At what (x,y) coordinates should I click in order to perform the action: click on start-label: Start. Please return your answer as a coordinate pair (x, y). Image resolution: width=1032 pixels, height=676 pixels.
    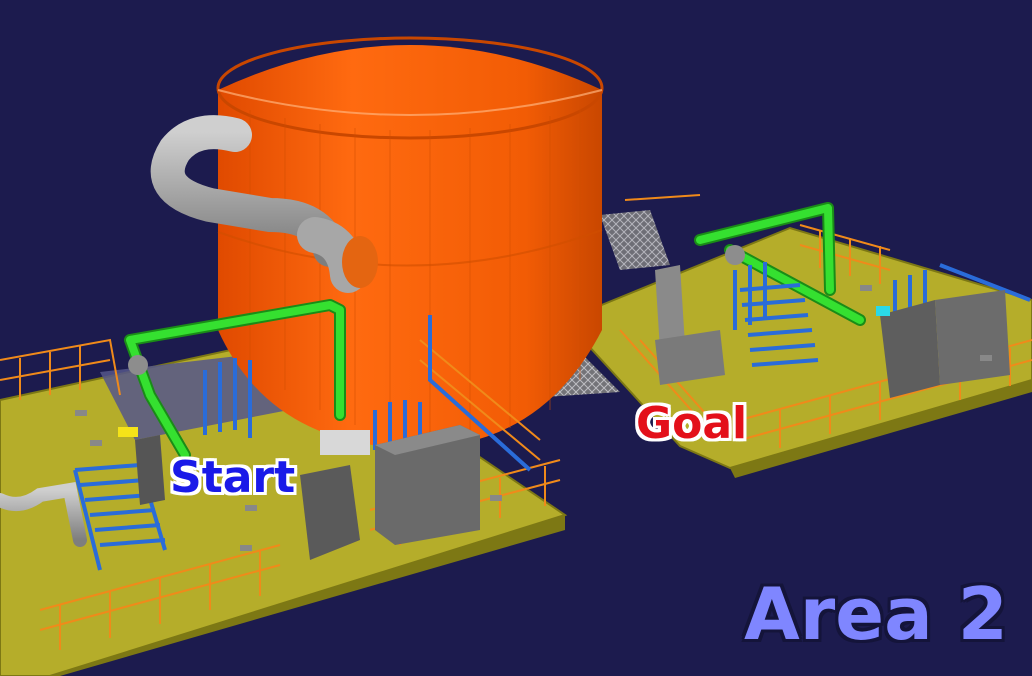
    Looking at the image, I should click on (233, 477).